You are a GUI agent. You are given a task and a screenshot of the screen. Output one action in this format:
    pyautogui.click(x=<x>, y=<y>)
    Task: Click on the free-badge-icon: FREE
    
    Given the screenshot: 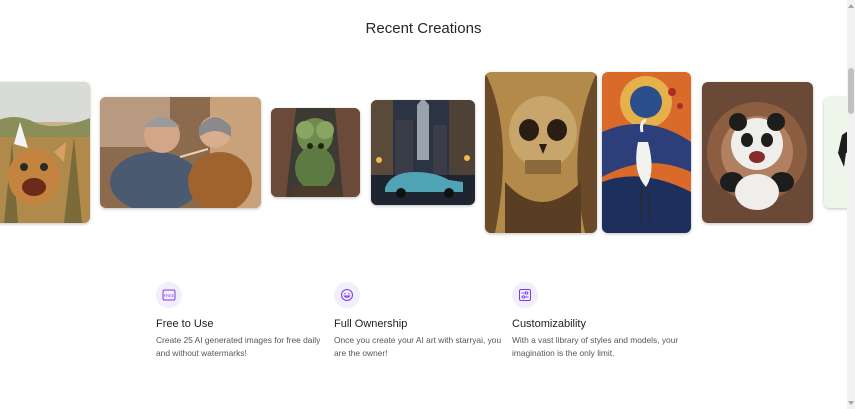 What is the action you would take?
    pyautogui.click(x=169, y=295)
    